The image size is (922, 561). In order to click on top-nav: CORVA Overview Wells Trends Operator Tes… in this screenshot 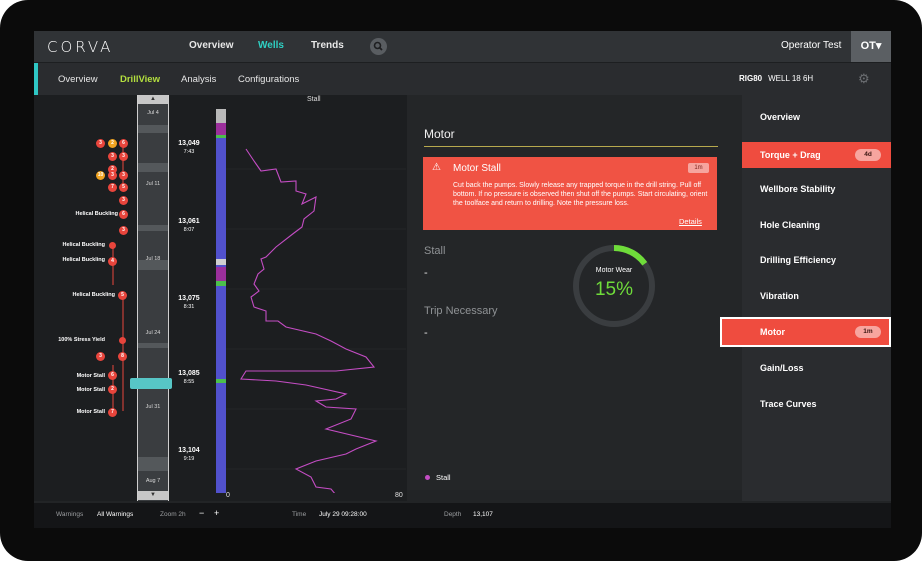, I will do `click(462, 46)`.